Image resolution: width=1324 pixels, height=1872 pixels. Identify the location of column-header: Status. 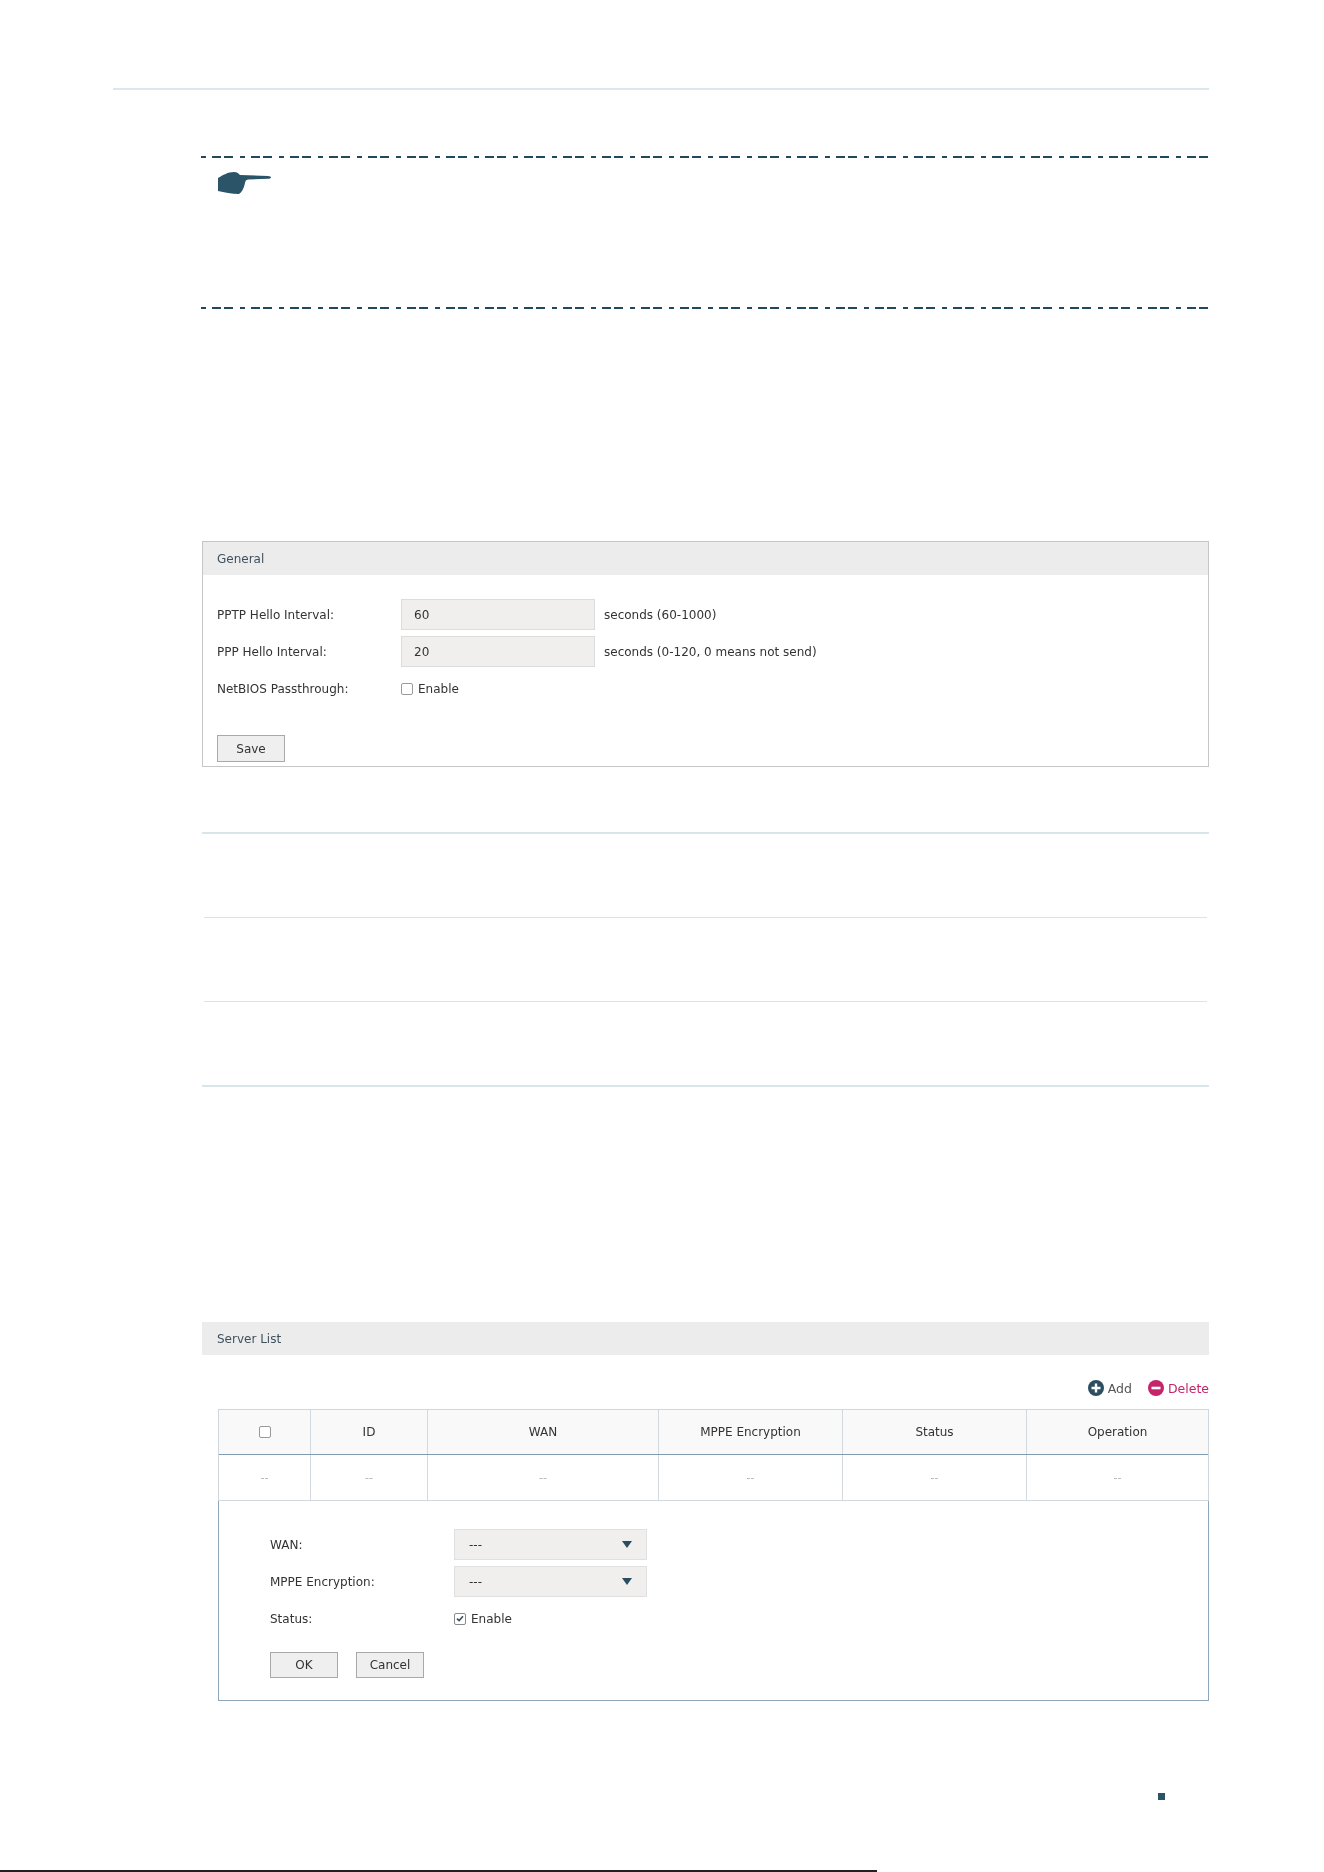
(935, 1432).